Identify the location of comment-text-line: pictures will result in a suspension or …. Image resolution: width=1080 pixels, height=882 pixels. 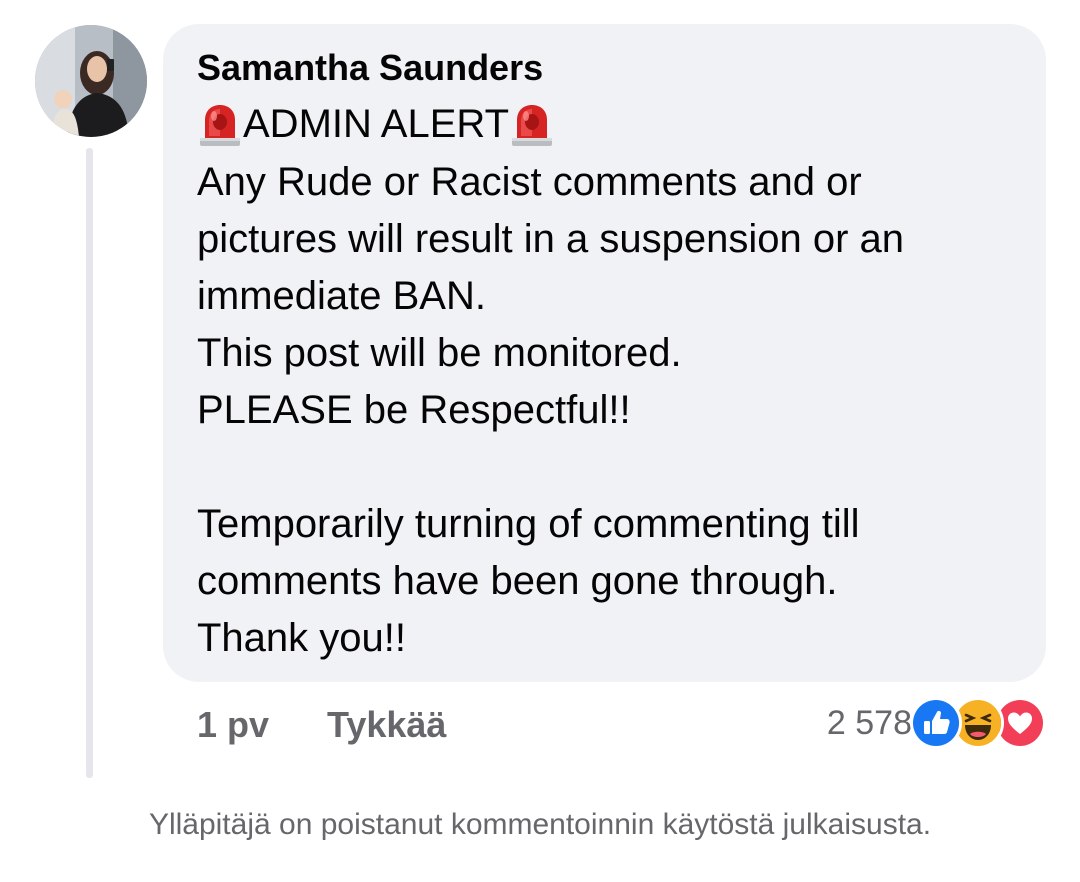
(551, 239).